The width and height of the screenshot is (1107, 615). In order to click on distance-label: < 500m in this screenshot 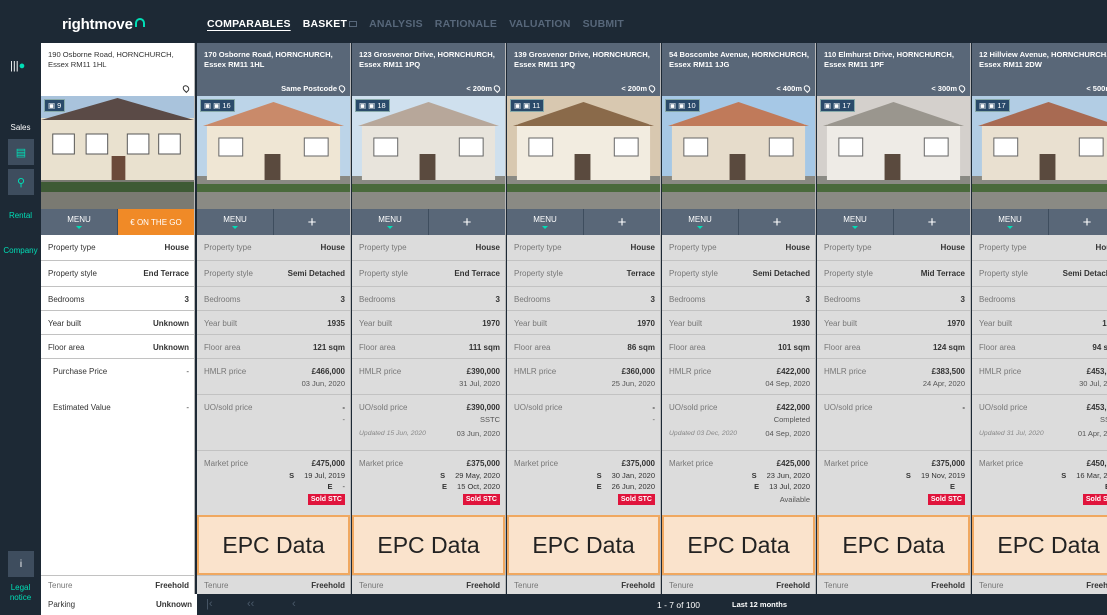, I will do `click(1096, 88)`.